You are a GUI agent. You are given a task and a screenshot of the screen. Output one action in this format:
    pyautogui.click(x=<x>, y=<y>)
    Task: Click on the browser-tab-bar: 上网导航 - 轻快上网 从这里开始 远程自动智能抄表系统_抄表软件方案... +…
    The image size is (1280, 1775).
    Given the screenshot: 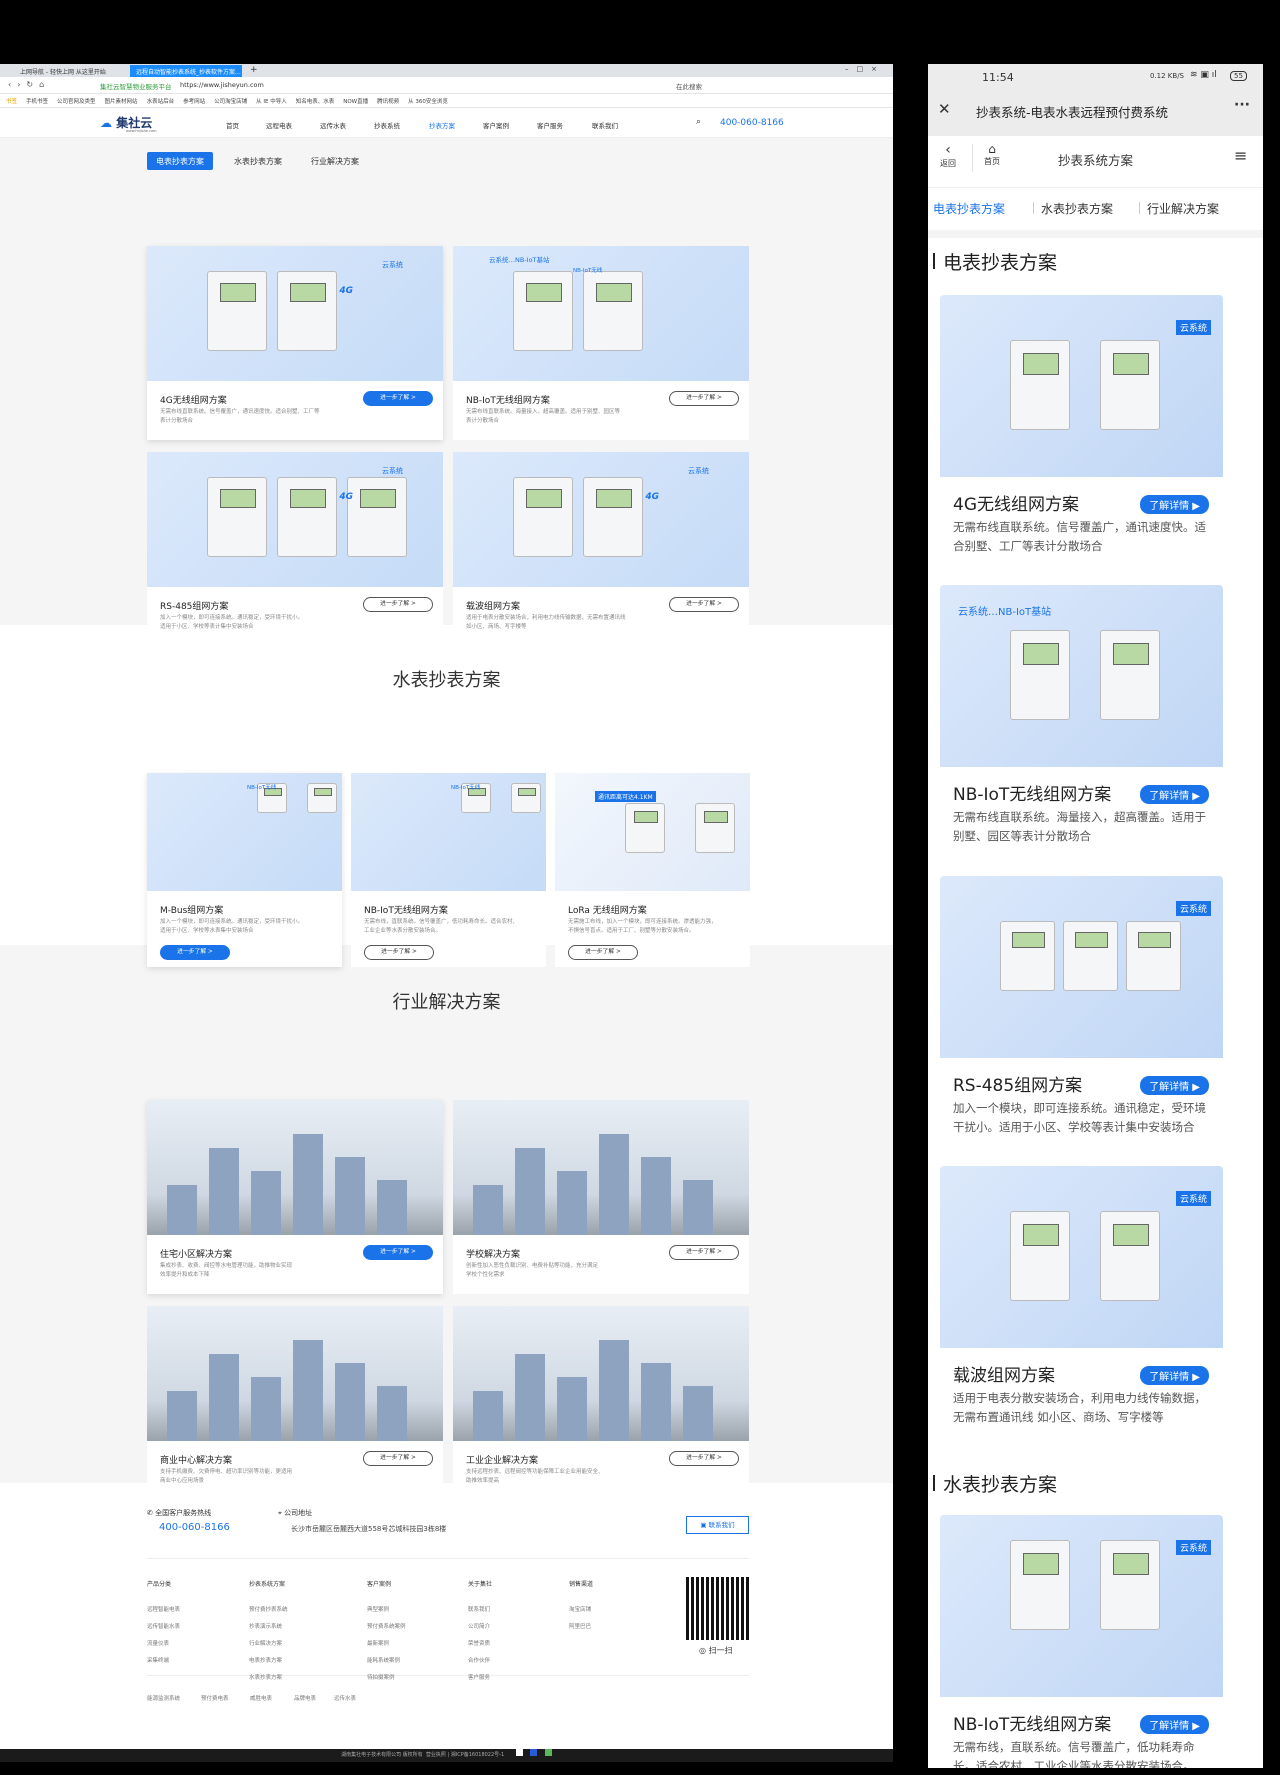 What is the action you would take?
    pyautogui.click(x=446, y=70)
    